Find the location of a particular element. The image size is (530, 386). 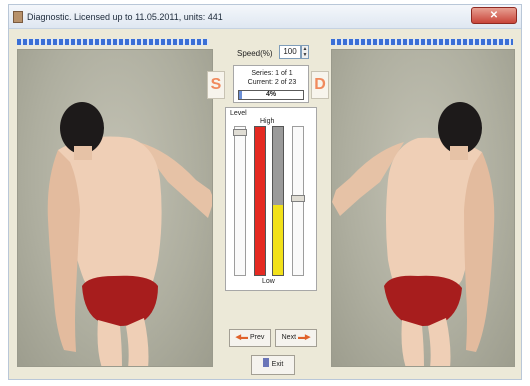

next-label: Next is located at coordinates (289, 337).